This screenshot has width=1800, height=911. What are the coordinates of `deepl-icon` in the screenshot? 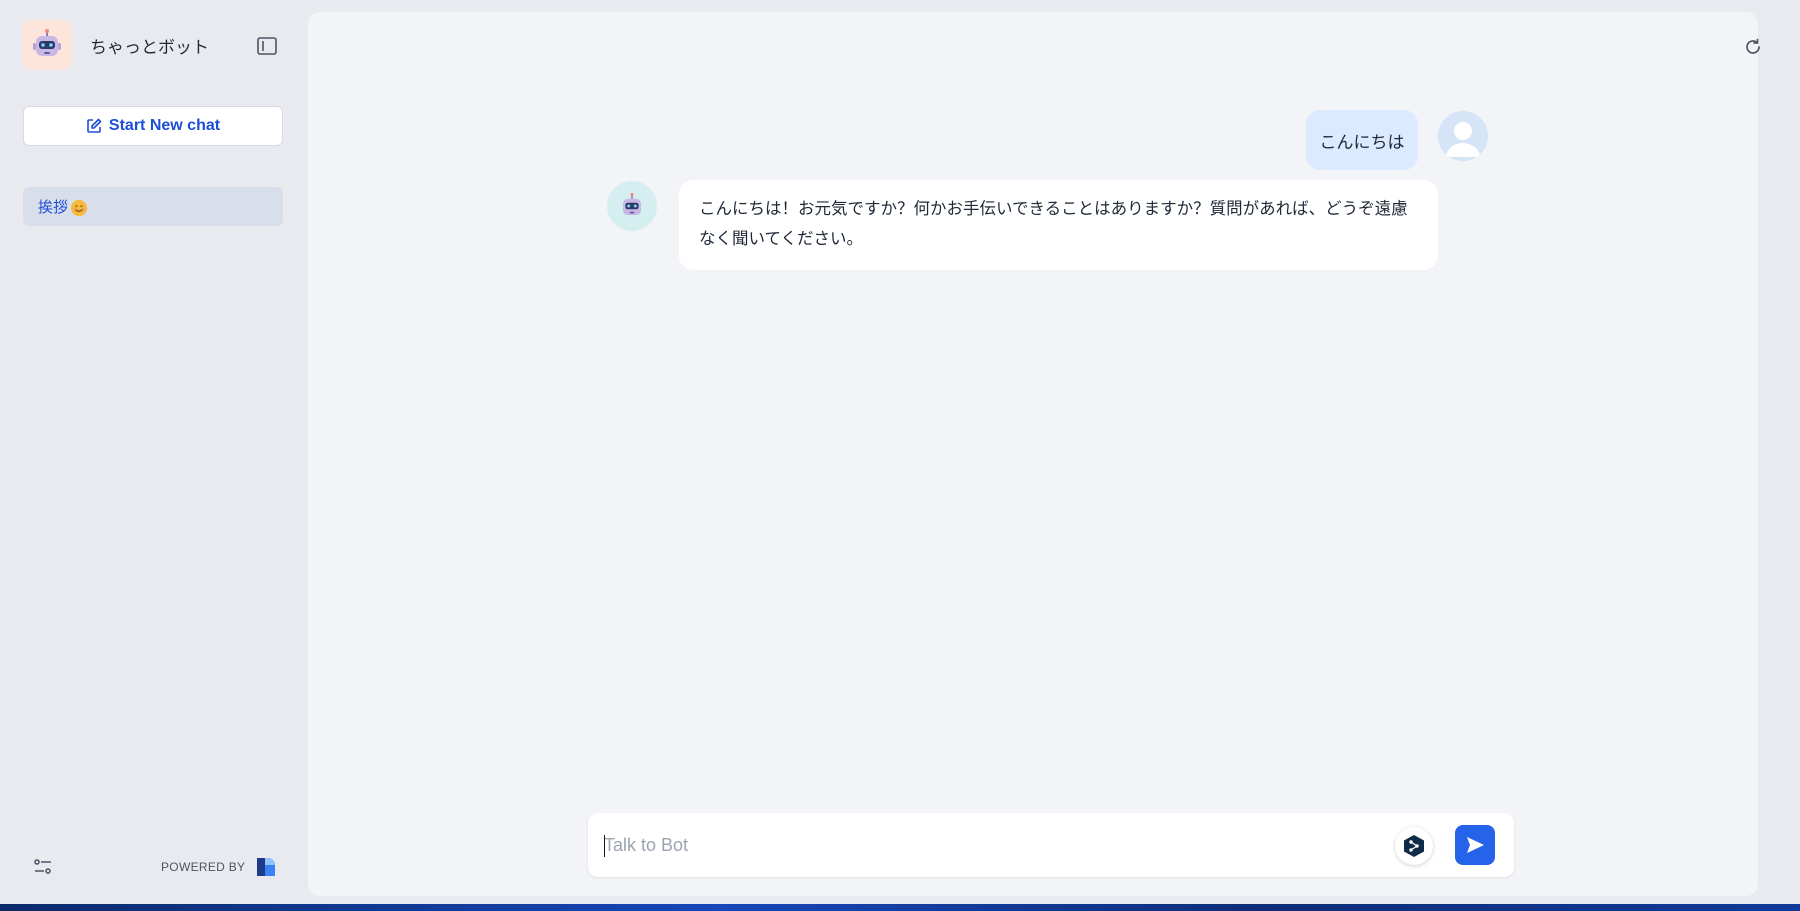 It's located at (1414, 846).